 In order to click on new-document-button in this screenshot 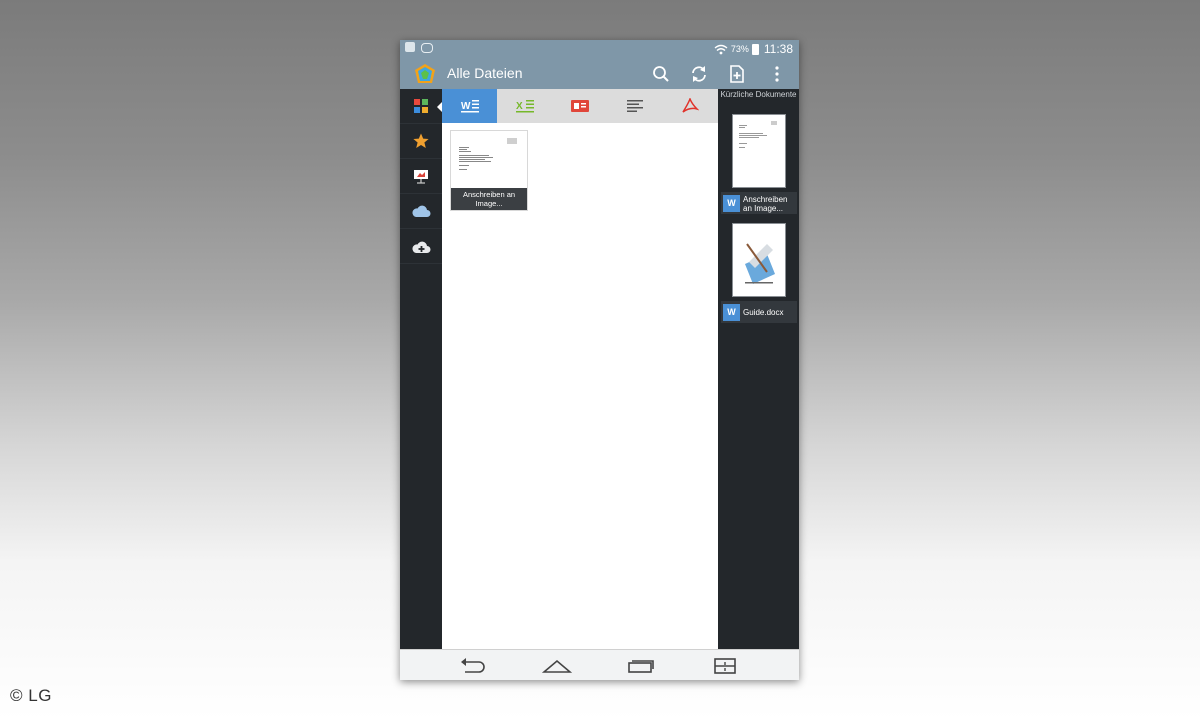, I will do `click(737, 74)`.